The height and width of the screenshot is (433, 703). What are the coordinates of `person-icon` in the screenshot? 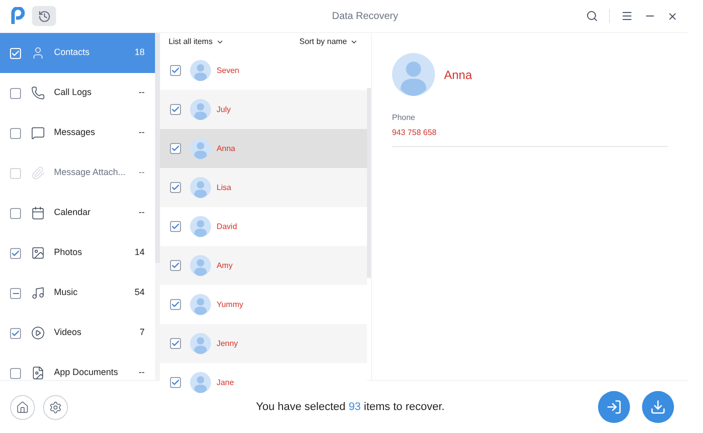 It's located at (38, 53).